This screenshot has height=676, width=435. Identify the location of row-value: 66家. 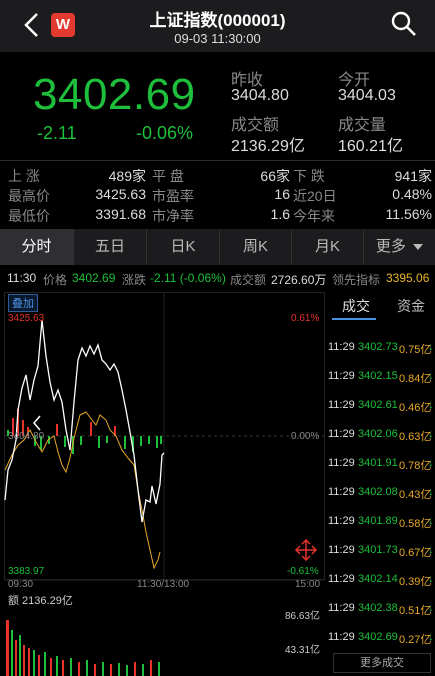
(275, 176).